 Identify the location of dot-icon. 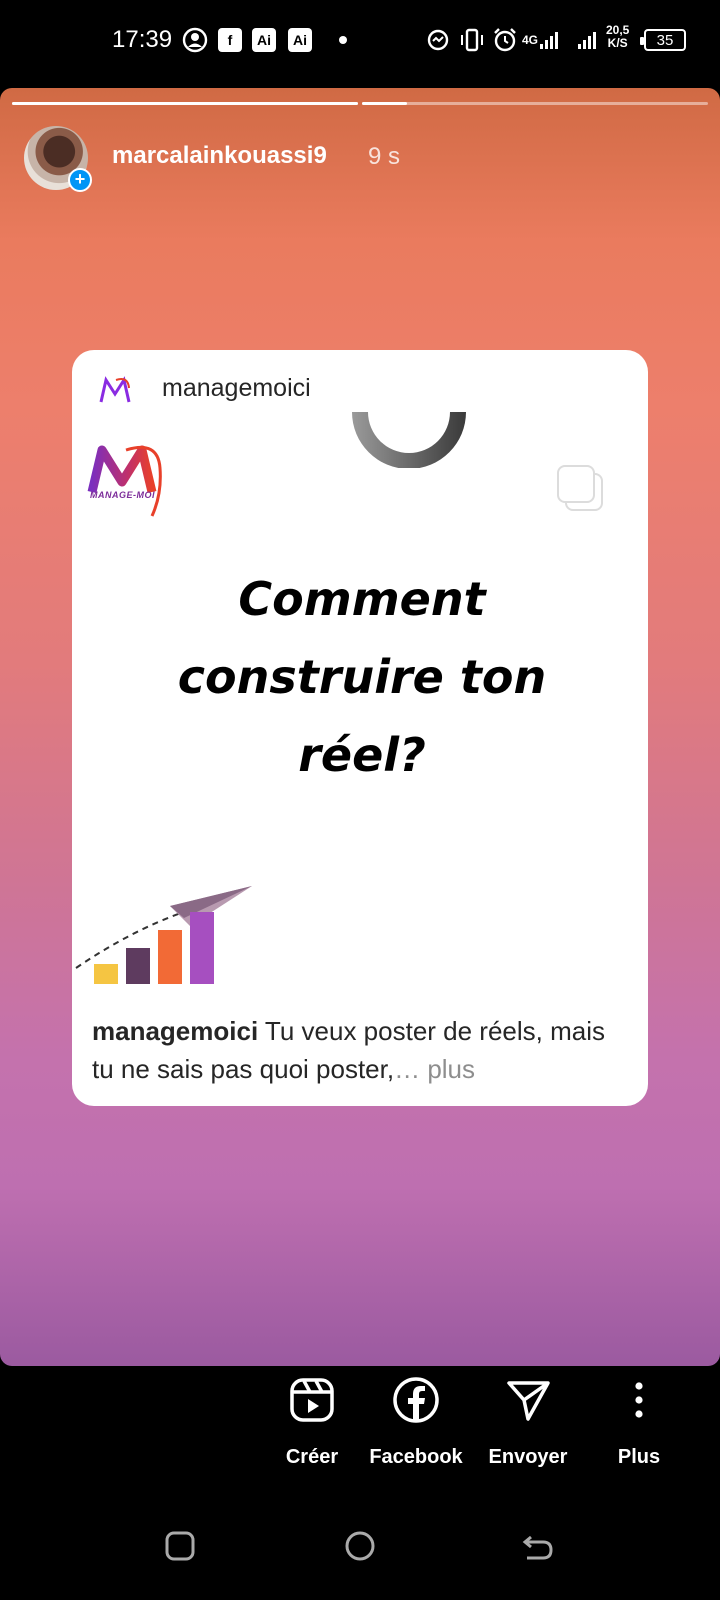
(343, 40).